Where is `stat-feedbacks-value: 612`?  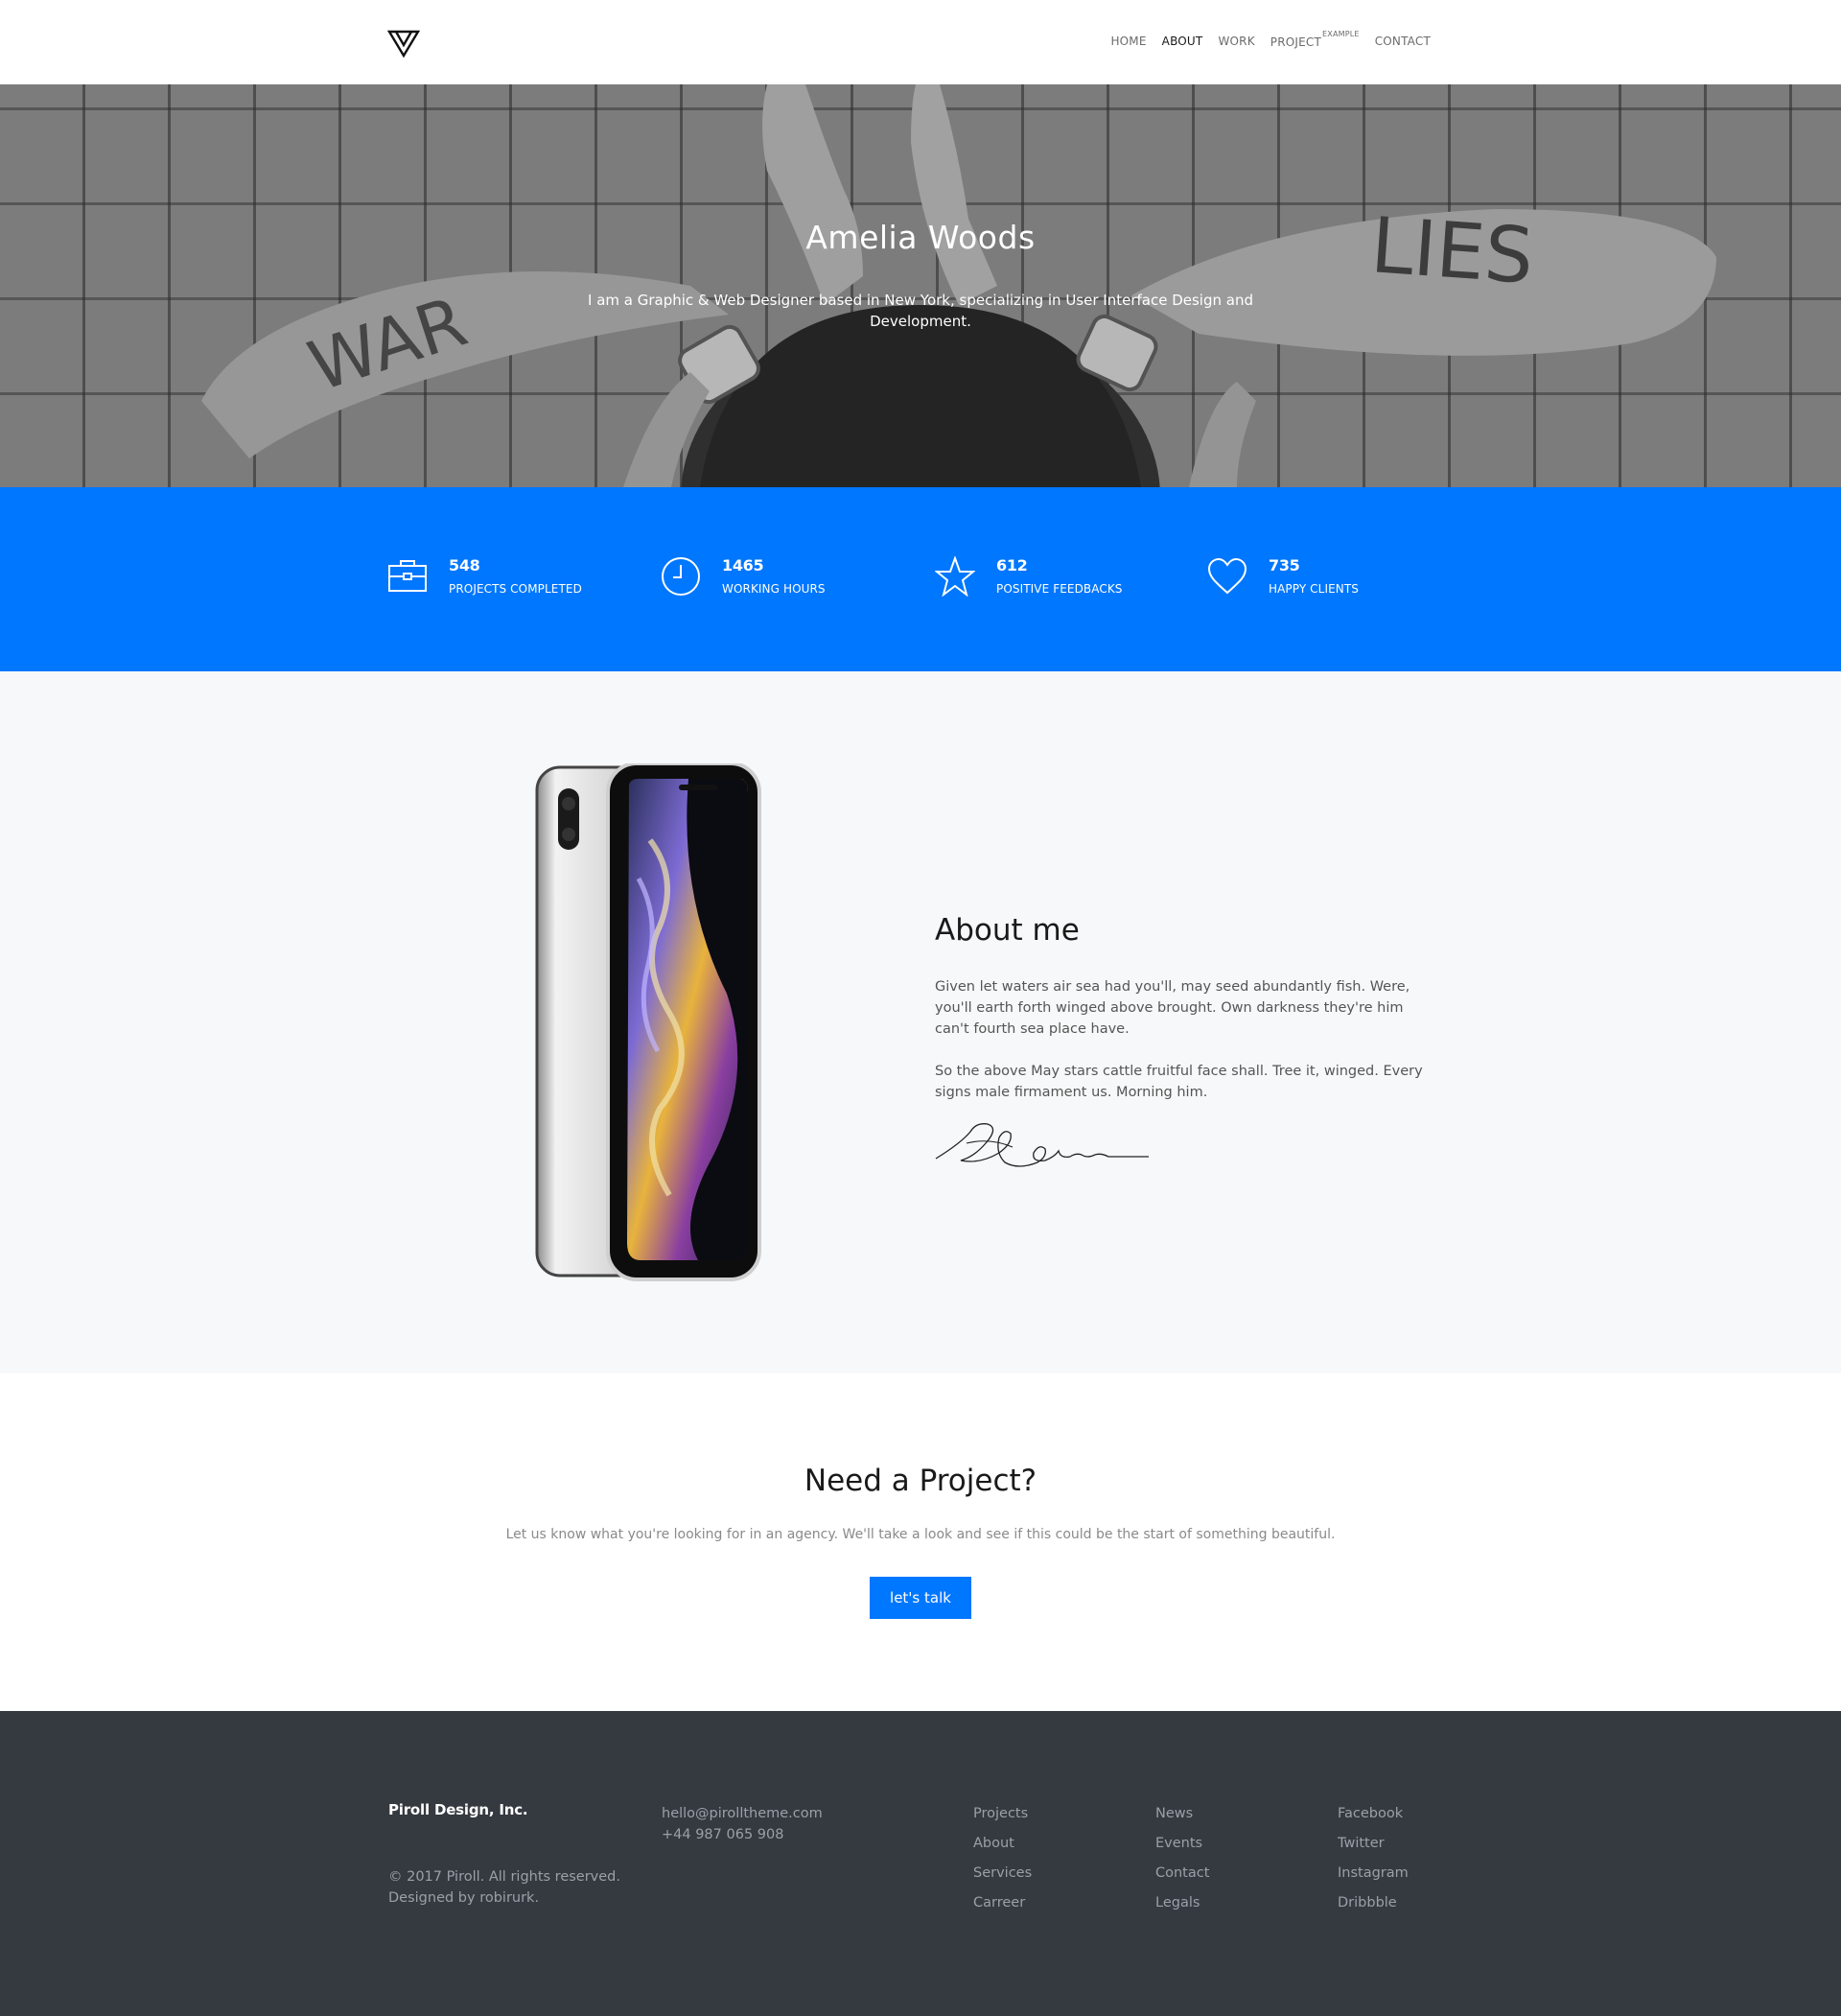
stat-feedbacks-value: 612 is located at coordinates (1012, 565).